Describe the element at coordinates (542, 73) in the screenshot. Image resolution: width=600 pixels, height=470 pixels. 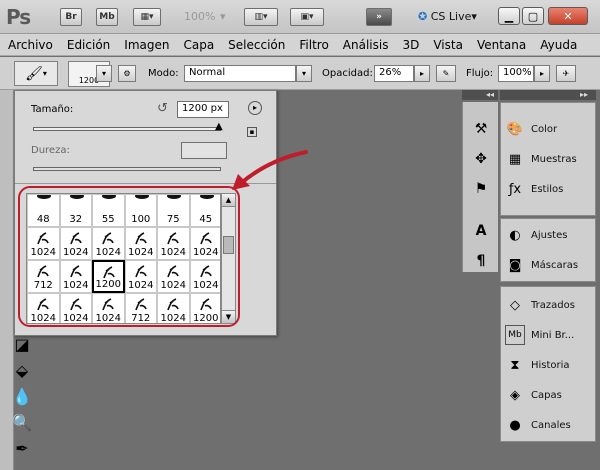
I see `flow-slider-button: ▸` at that location.